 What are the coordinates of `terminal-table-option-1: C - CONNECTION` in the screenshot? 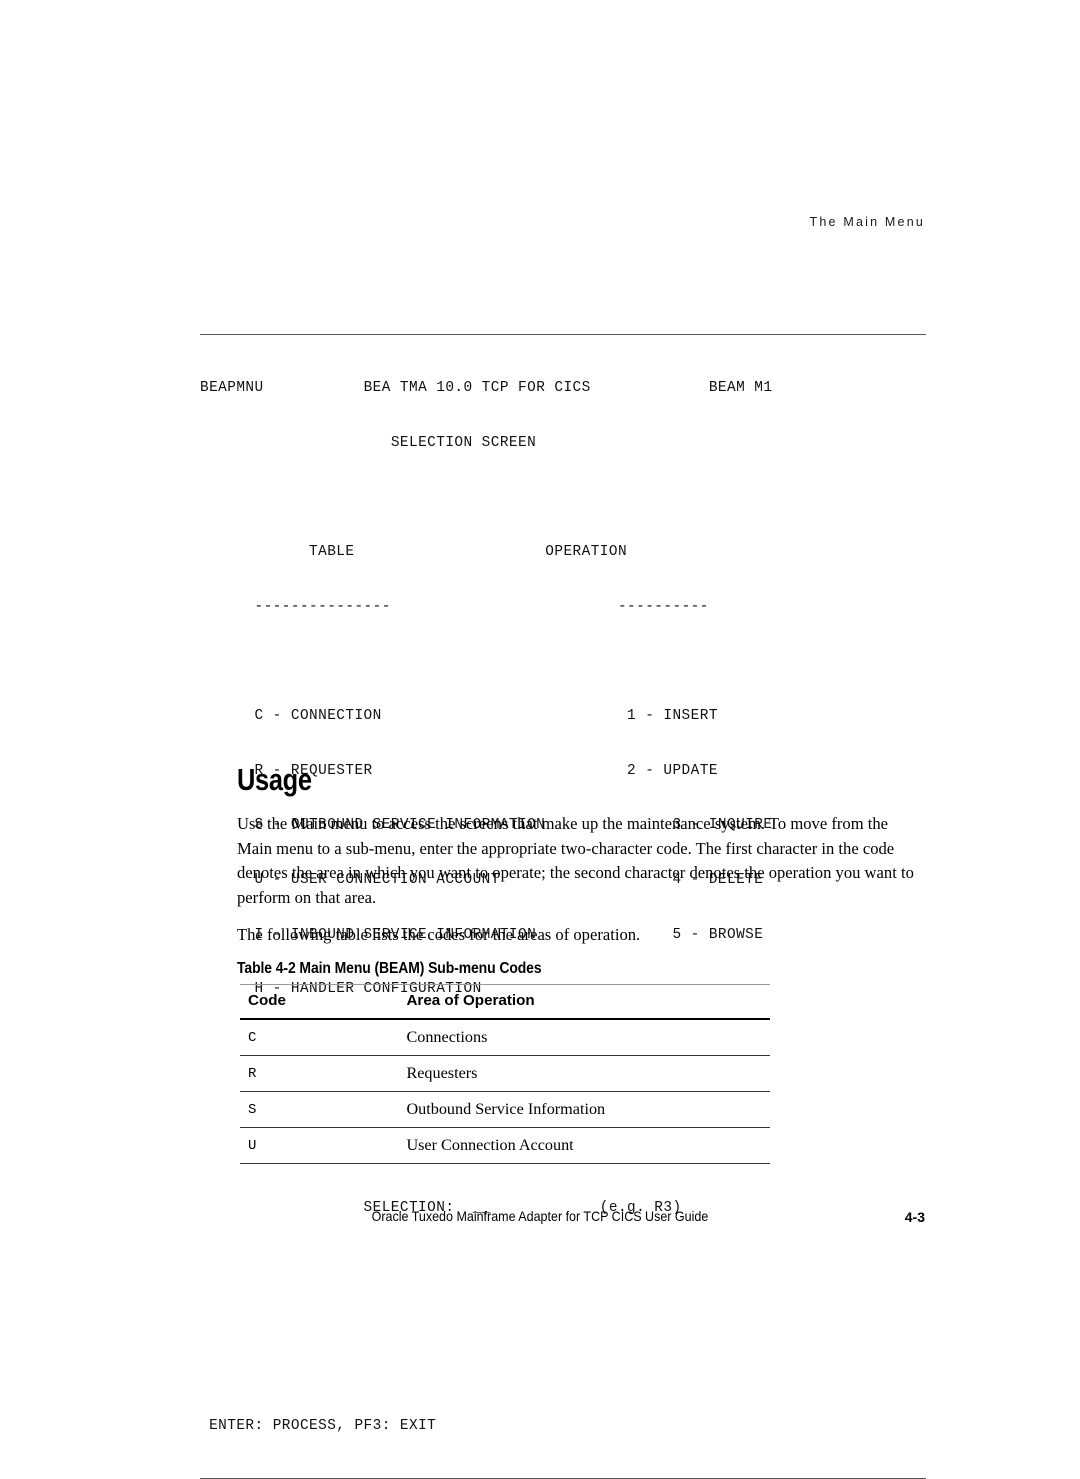 It's located at (318, 716).